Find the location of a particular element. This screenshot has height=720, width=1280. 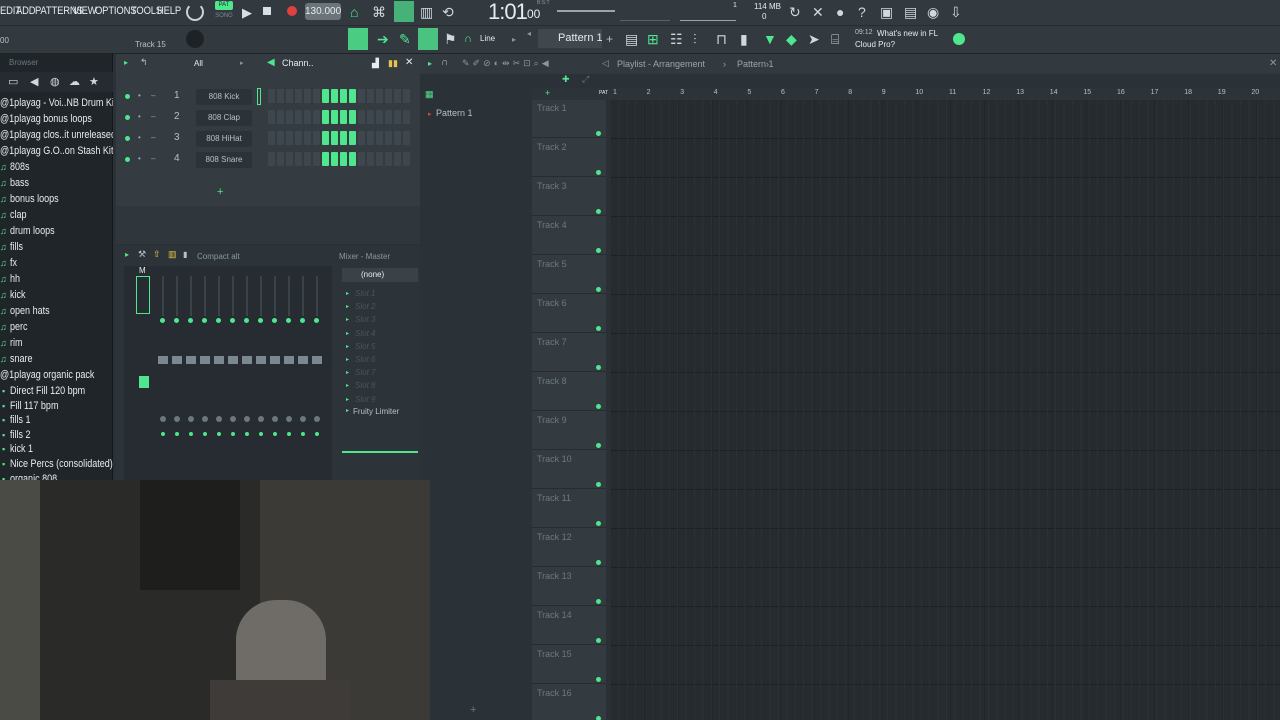

route-select: (none) is located at coordinates (380, 275).